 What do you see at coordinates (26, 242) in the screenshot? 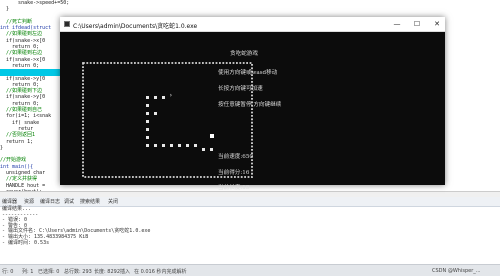
I see `output-line: - 编译时间: 0.53s` at bounding box center [26, 242].